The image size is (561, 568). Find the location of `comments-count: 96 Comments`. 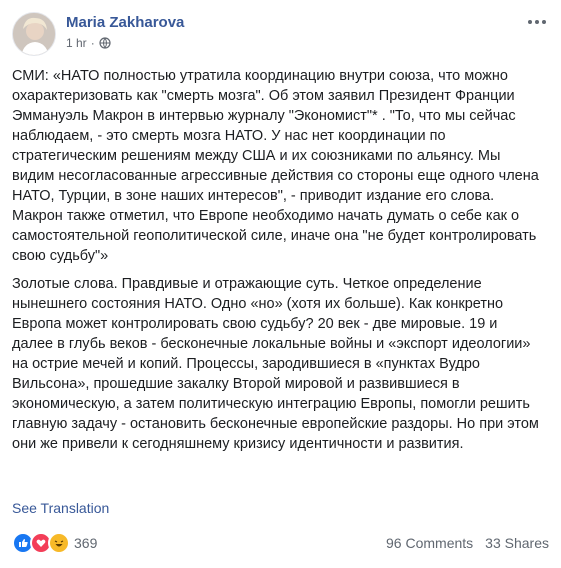

comments-count: 96 Comments is located at coordinates (429, 543).